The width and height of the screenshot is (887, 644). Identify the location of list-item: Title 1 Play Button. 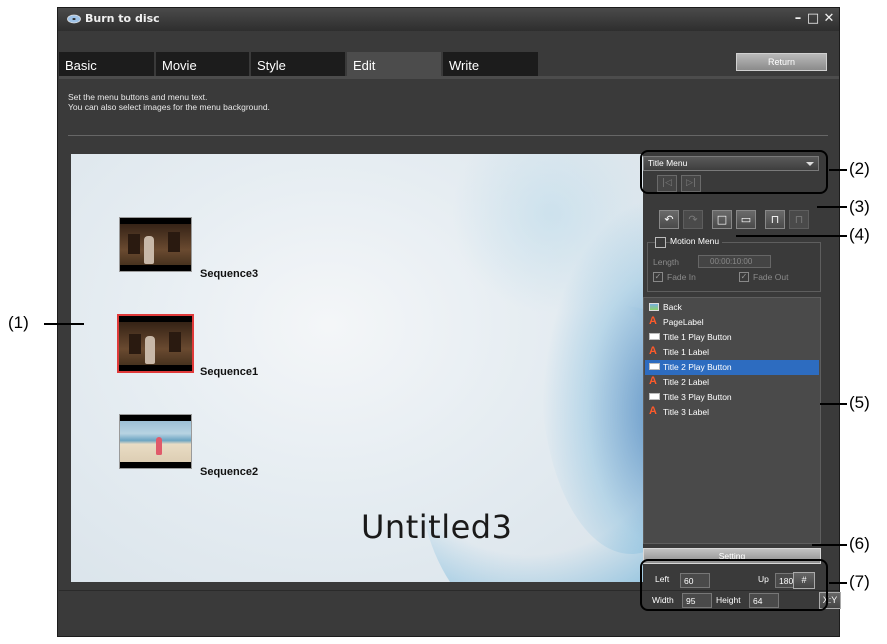
(732, 337).